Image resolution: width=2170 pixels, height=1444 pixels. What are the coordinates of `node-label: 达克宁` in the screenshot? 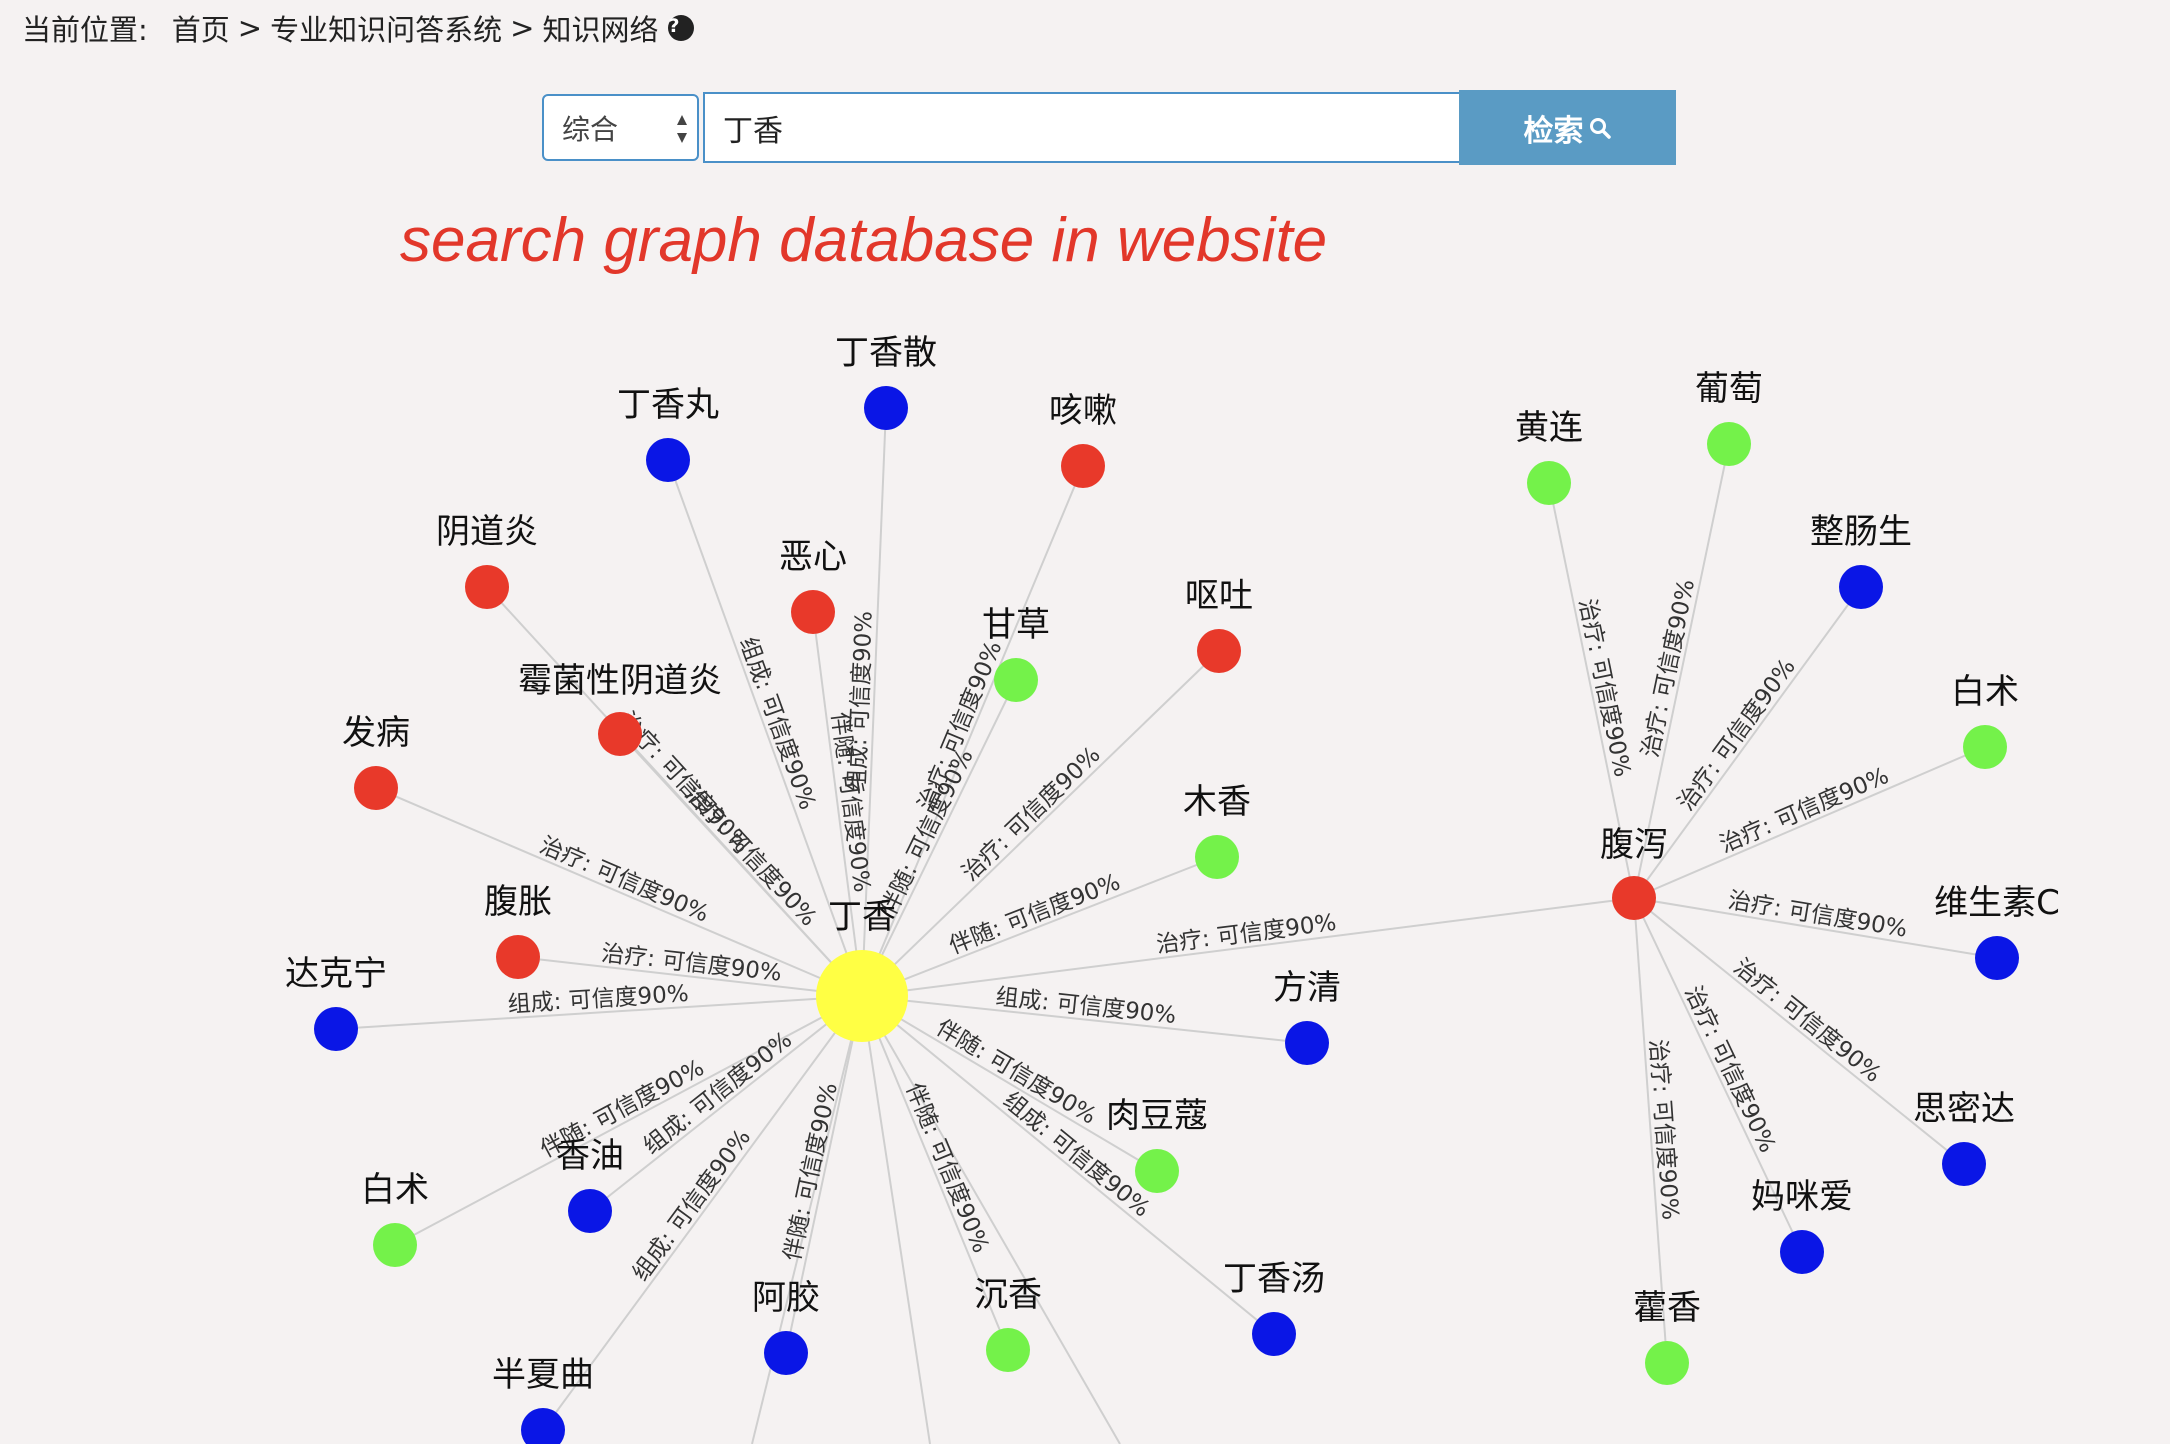 It's located at (336, 974).